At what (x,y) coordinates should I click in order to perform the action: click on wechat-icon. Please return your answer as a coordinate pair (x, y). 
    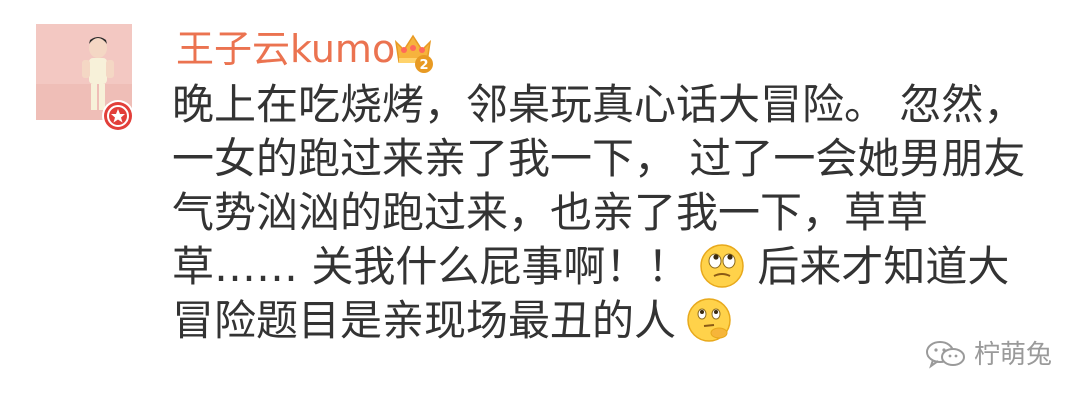
    Looking at the image, I should click on (946, 354).